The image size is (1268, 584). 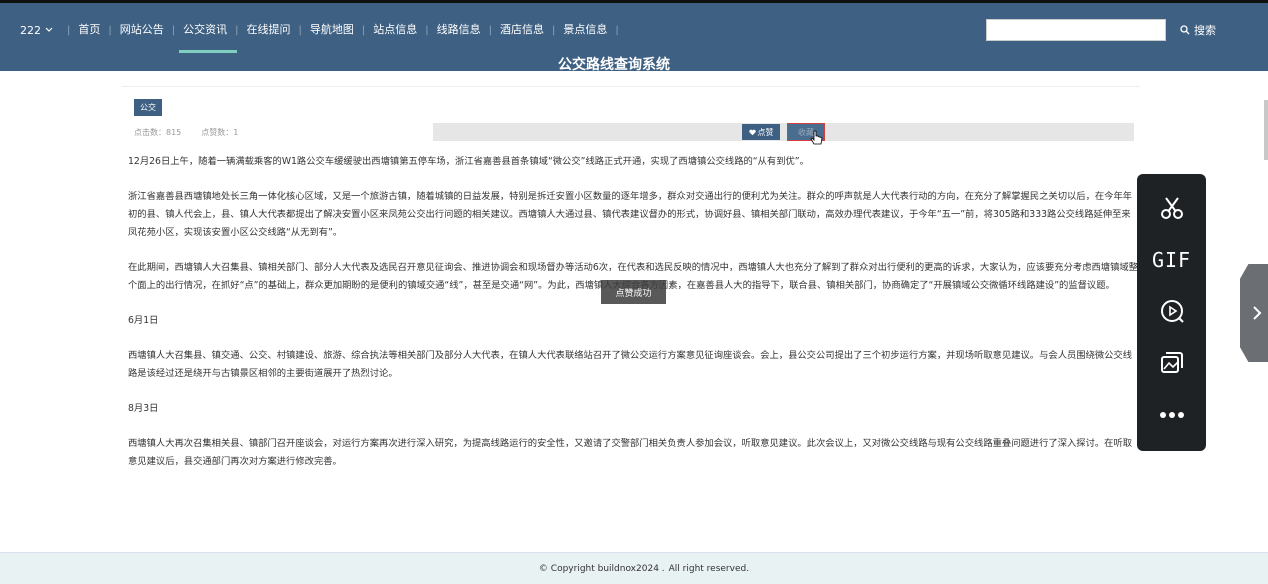 What do you see at coordinates (186, 132) in the screenshot?
I see `article-stats: 点击数：815 点赞数：1` at bounding box center [186, 132].